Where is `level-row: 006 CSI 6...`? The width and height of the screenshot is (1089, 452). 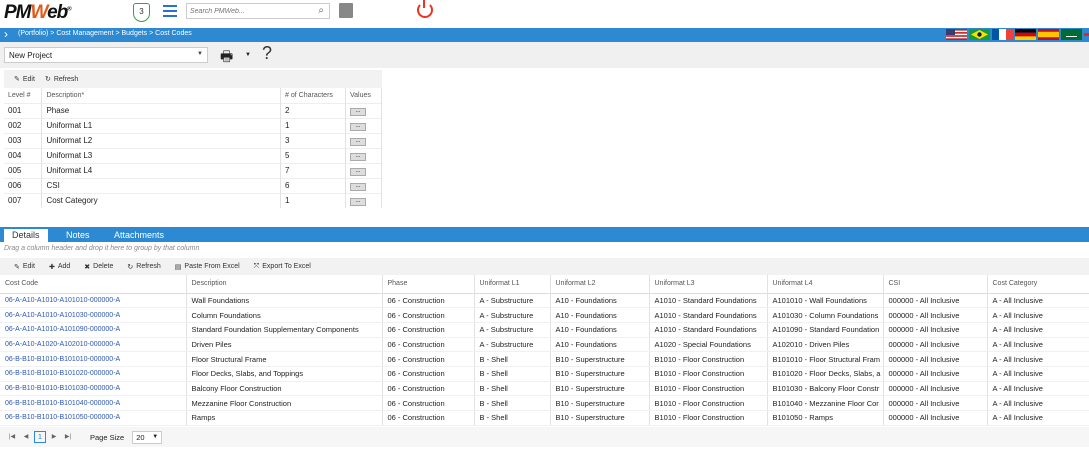
level-row: 006 CSI 6... is located at coordinates (193, 185).